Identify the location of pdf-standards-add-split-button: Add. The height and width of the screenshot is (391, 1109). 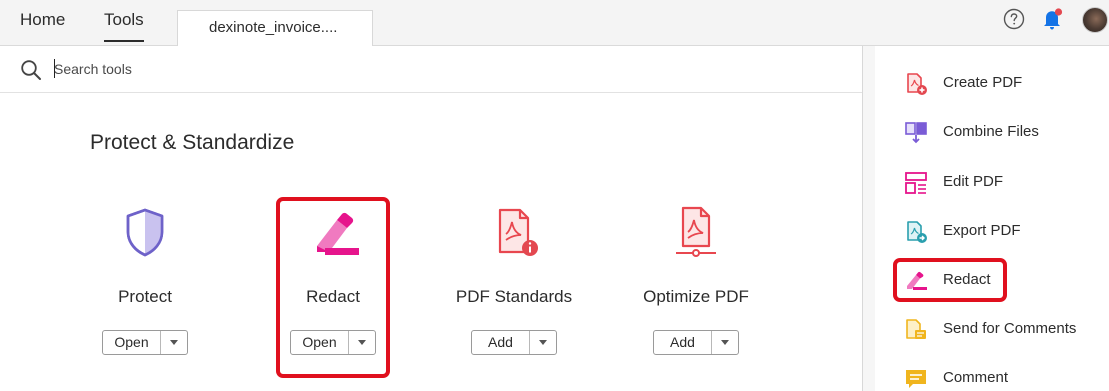
(514, 342).